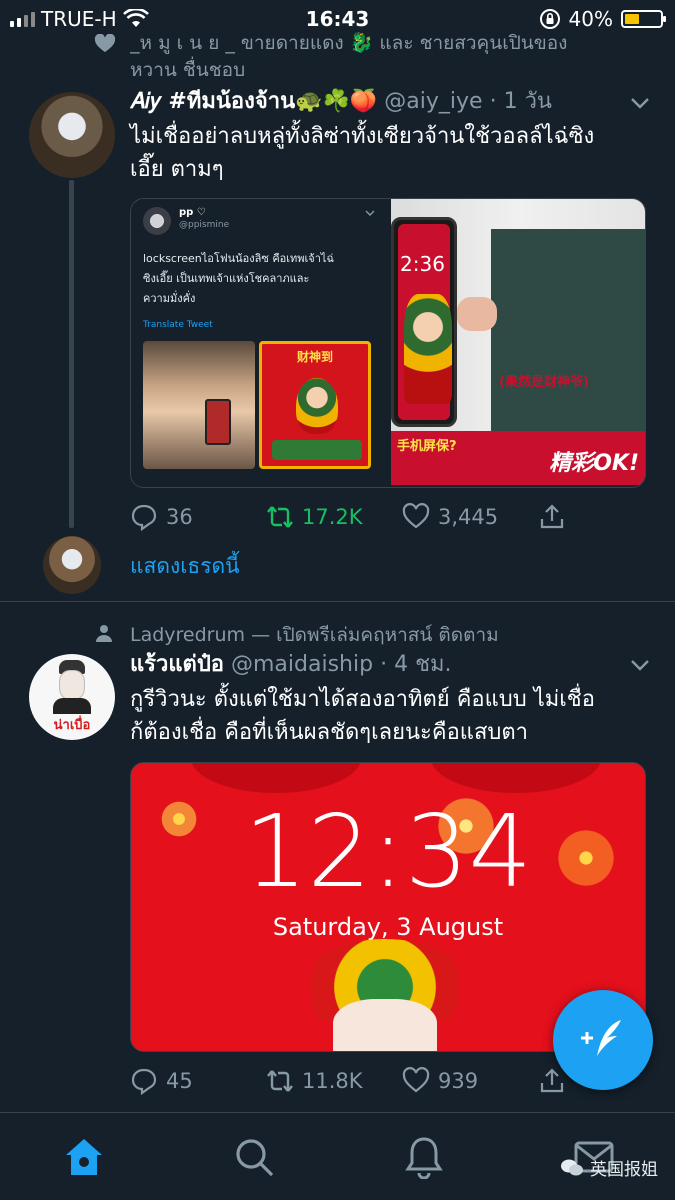 Image resolution: width=675 pixels, height=1200 pixels. What do you see at coordinates (370, 213) in the screenshot?
I see `embedded-chevron-icon` at bounding box center [370, 213].